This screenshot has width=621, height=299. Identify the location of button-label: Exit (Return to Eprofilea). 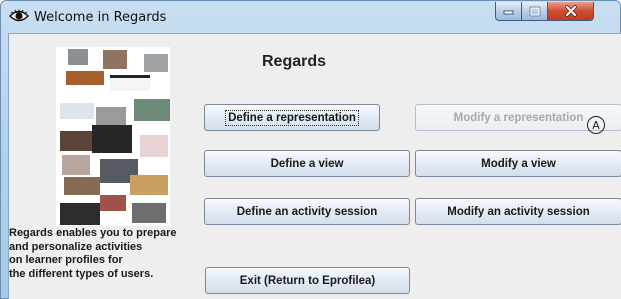
(307, 280).